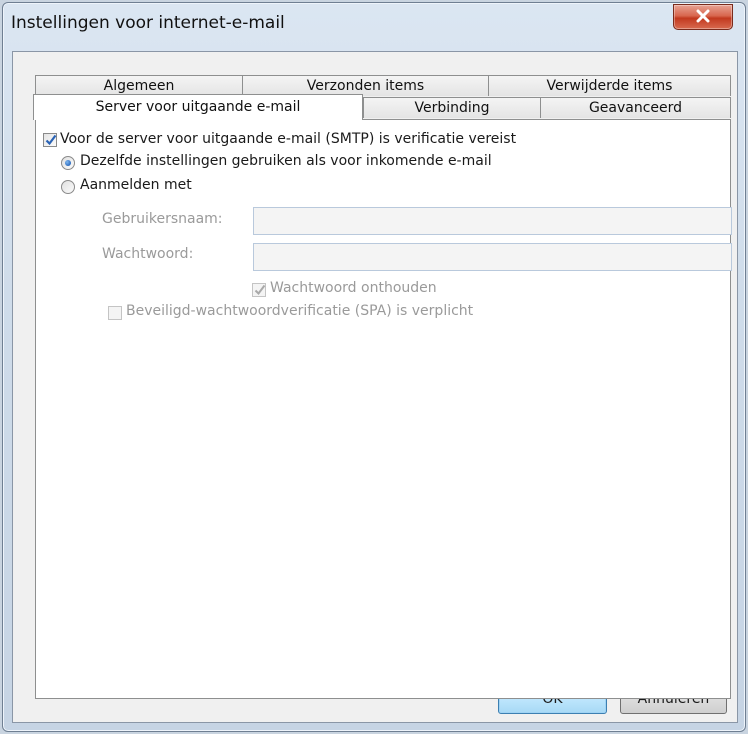  I want to click on tab-verzonden-items: Verzonden items, so click(365, 85).